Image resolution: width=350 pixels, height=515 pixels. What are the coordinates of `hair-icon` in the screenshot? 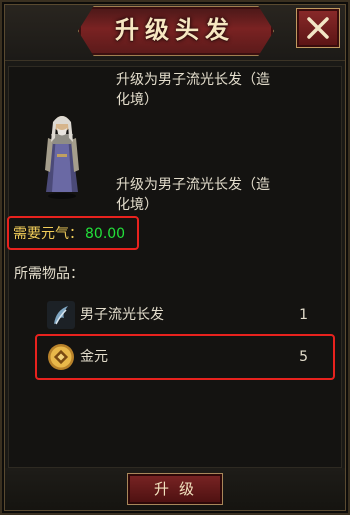 It's located at (61, 315).